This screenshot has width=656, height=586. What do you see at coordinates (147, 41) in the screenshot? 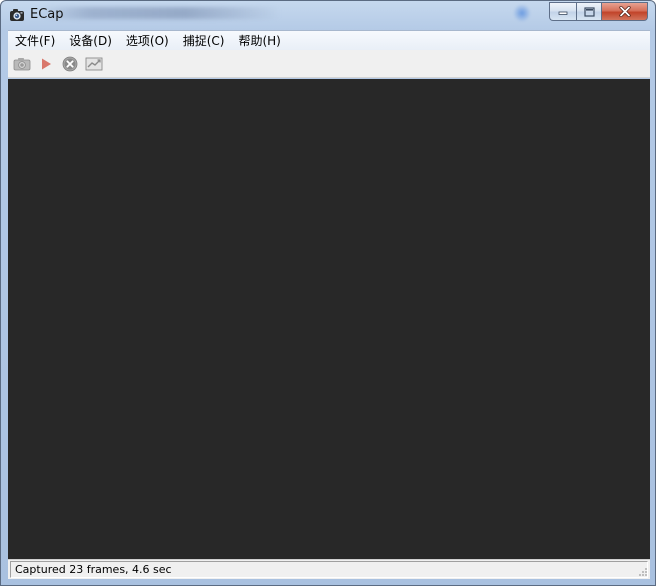
I see `menu-options: 选项(O)` at bounding box center [147, 41].